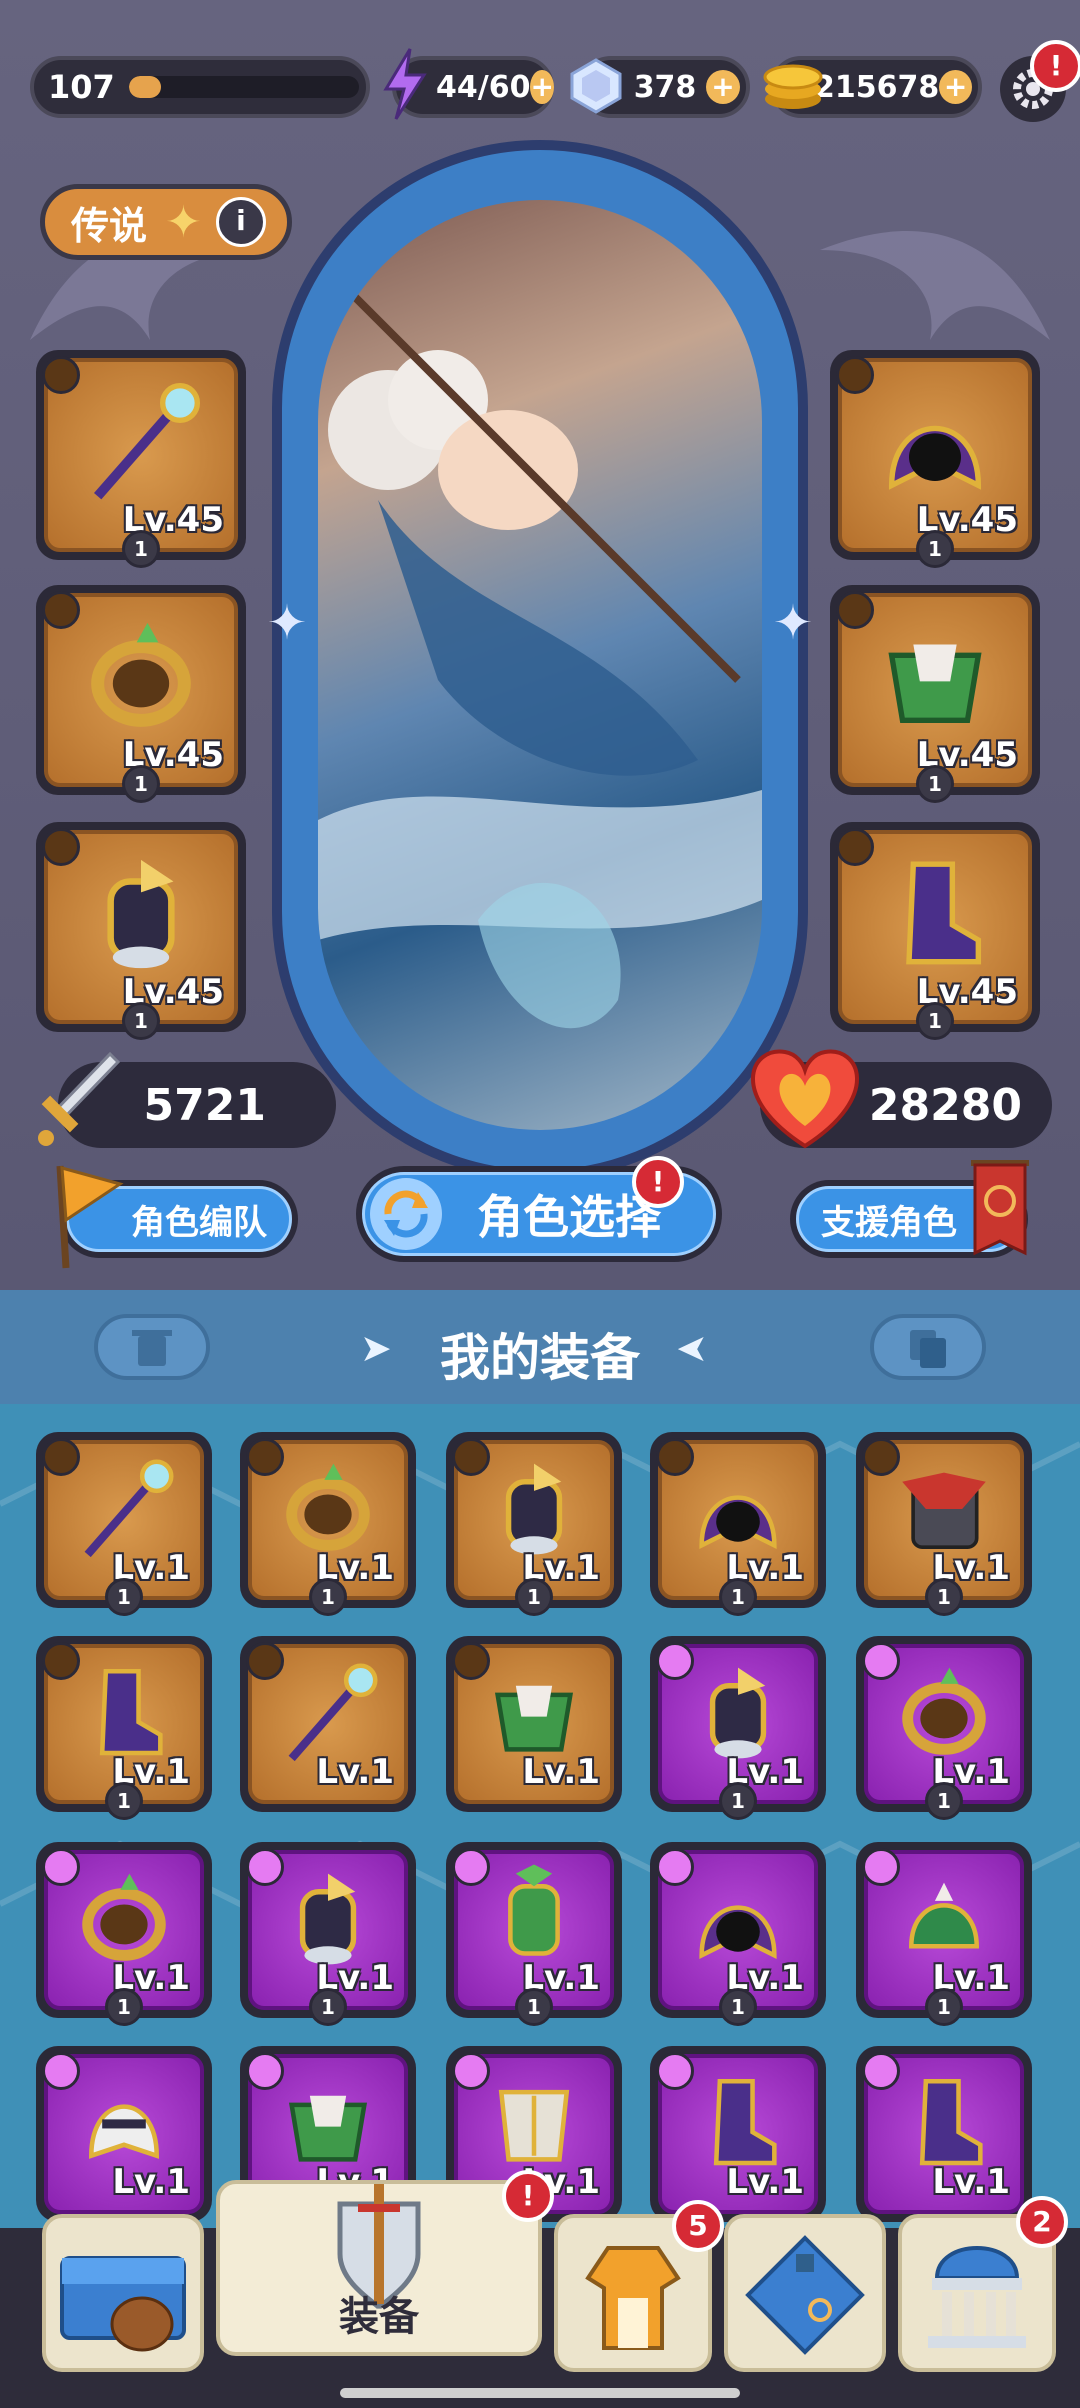 The image size is (1080, 2408). Describe the element at coordinates (144, 87) in the screenshot. I see `level-progress-fill` at that location.